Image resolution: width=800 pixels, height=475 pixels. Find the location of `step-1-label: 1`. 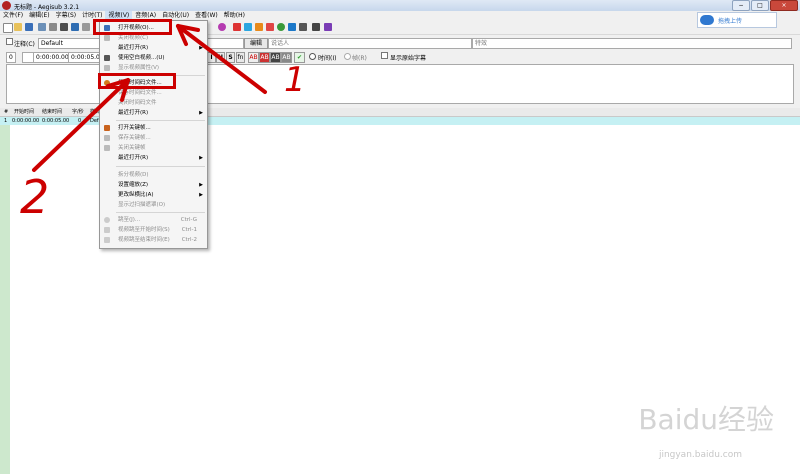

step-1-label: 1 is located at coordinates (295, 80).